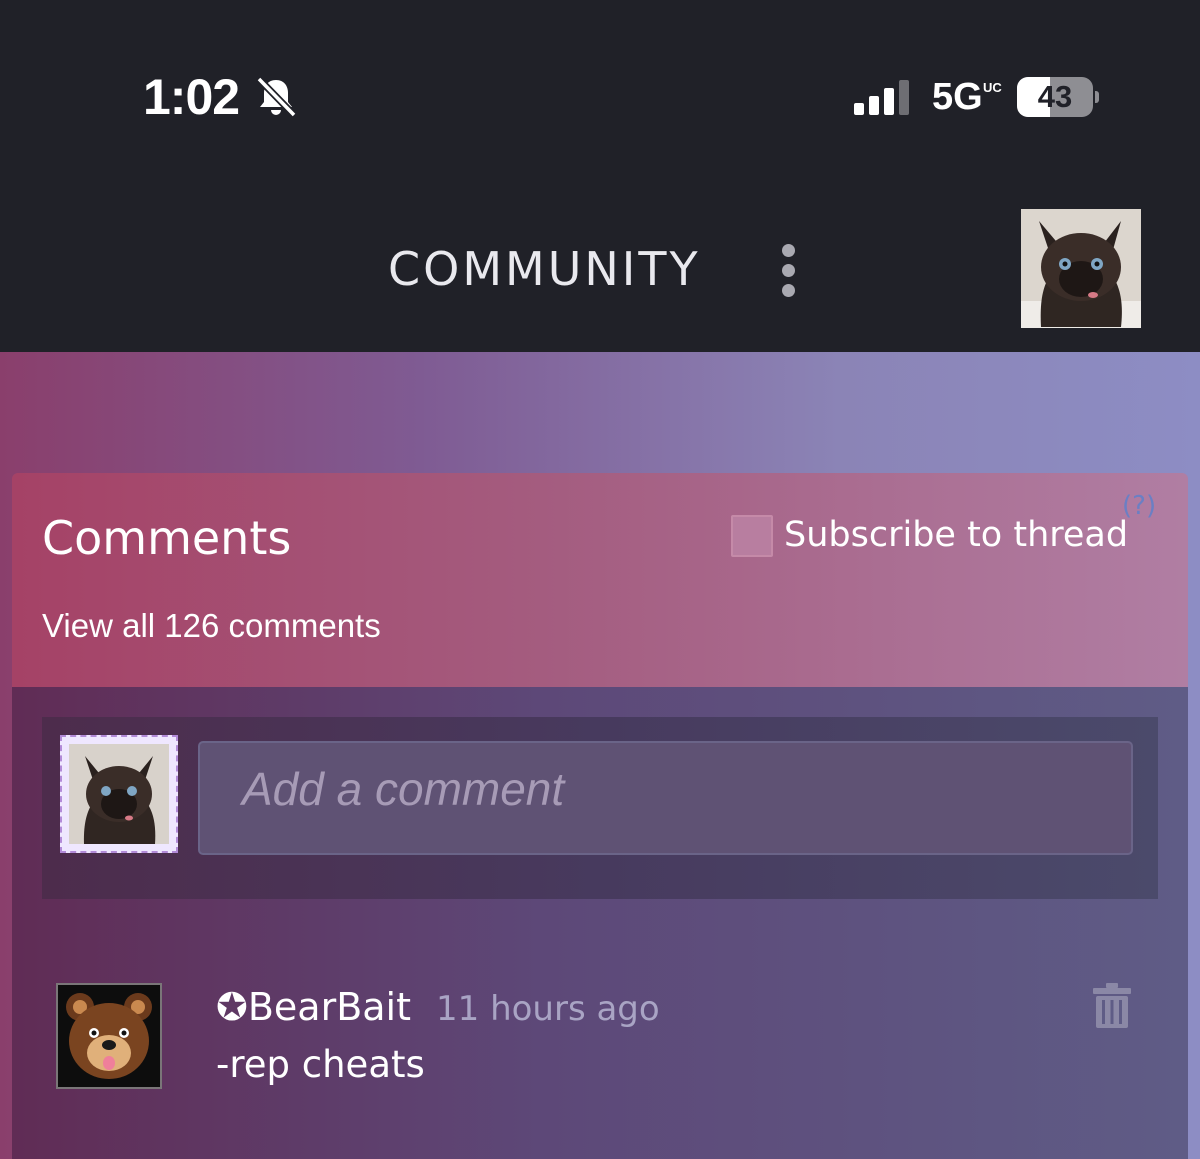 This screenshot has width=1200, height=1159. I want to click on comment-text: -rep cheats, so click(320, 1064).